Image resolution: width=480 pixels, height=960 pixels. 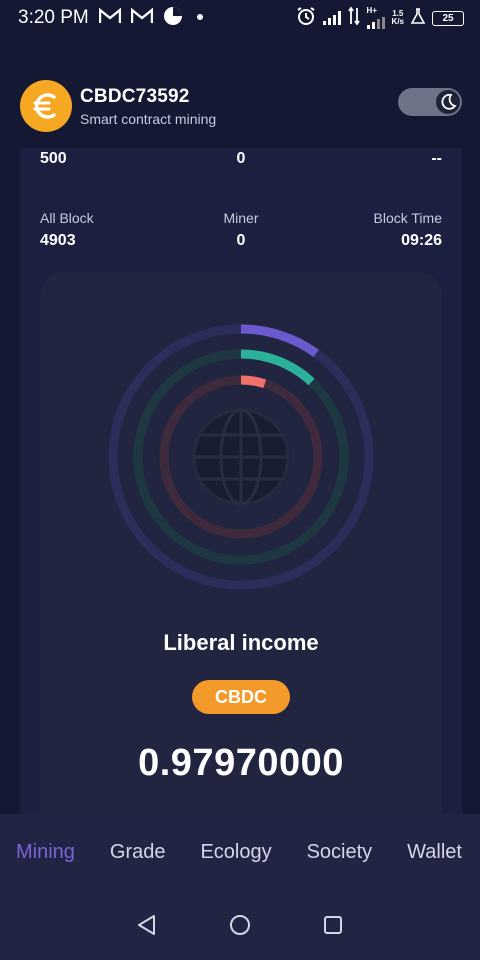 I want to click on battery-level: 25, so click(x=448, y=18).